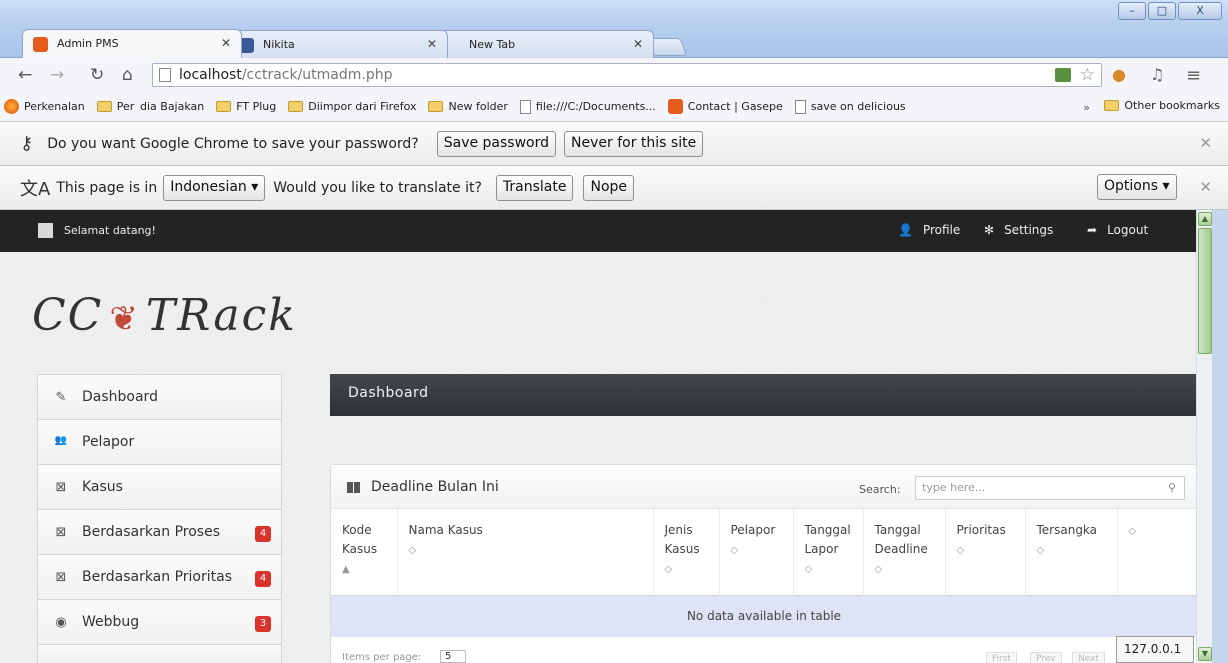 This screenshot has height=663, width=1228. What do you see at coordinates (985, 552) in the screenshot?
I see `column-header-prioritas: Prioritas ◇` at bounding box center [985, 552].